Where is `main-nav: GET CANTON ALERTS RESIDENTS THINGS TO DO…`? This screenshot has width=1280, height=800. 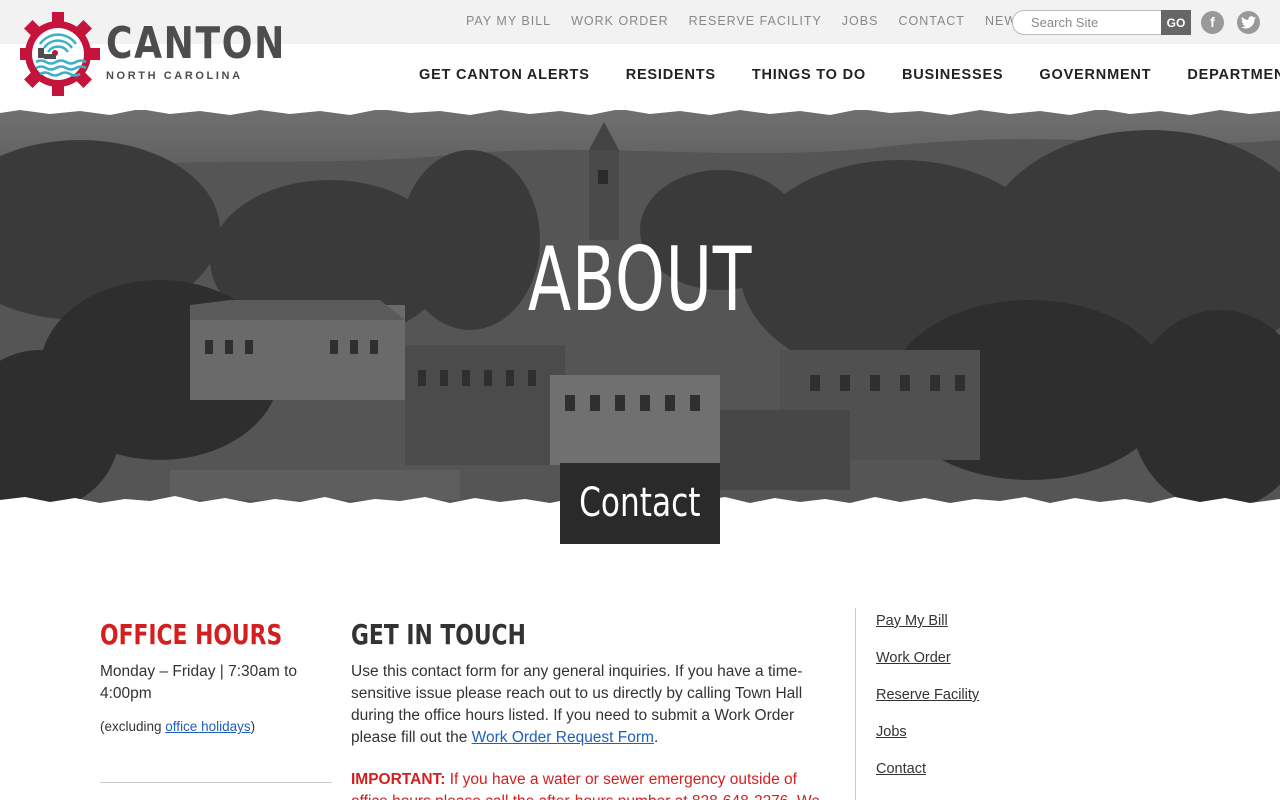 main-nav: GET CANTON ALERTS RESIDENTS THINGS TO DO… is located at coordinates (849, 75).